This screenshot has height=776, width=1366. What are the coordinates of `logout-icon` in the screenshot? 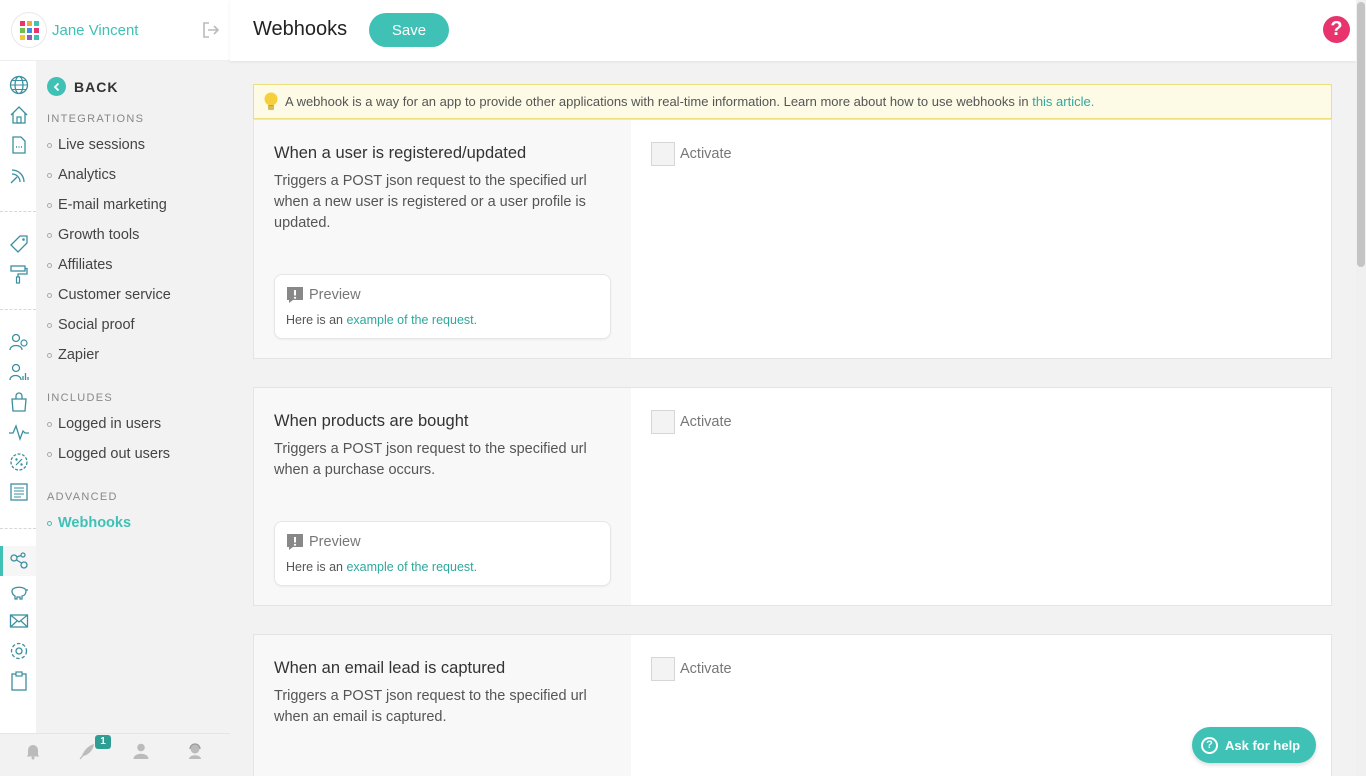 It's located at (211, 30).